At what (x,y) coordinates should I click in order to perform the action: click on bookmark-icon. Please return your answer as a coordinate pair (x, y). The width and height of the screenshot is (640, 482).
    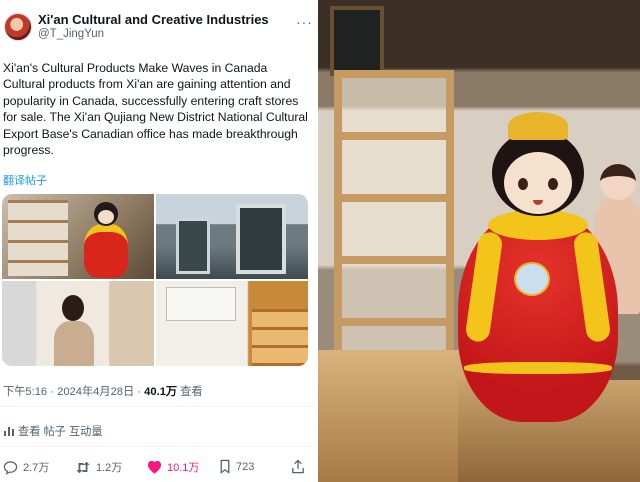
    Looking at the image, I should click on (225, 466).